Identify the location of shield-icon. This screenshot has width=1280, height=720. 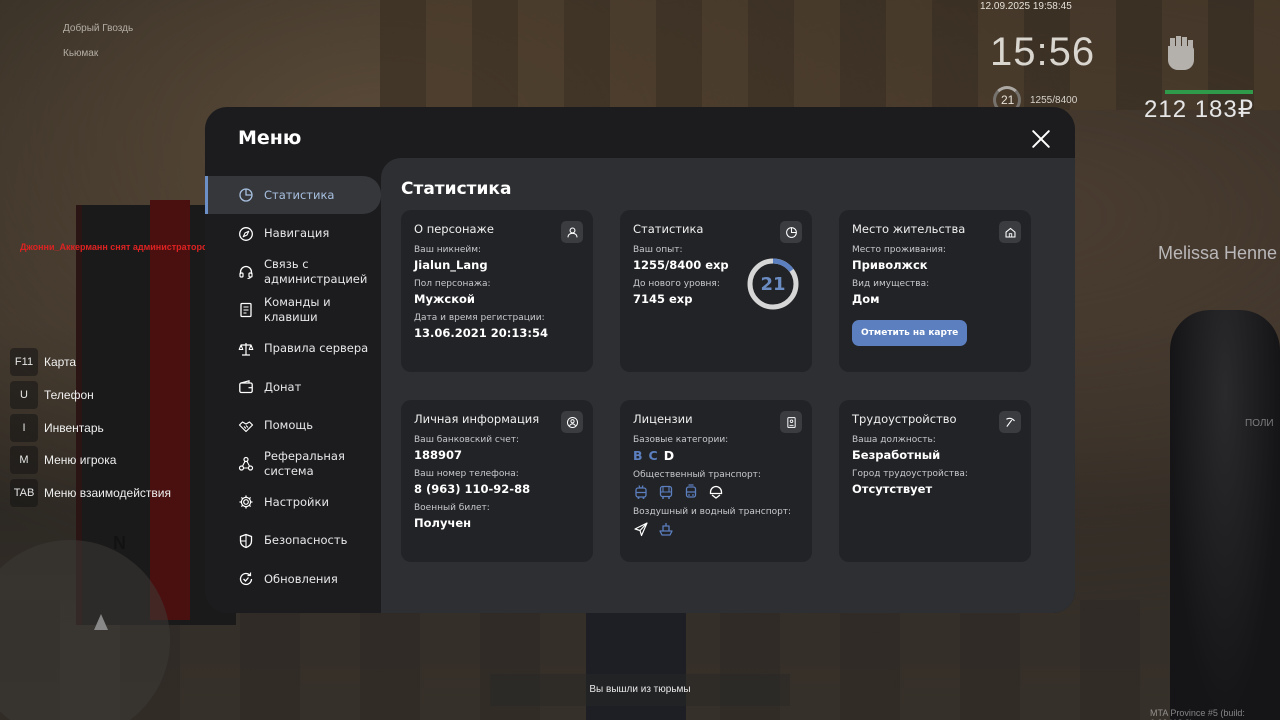
(246, 541).